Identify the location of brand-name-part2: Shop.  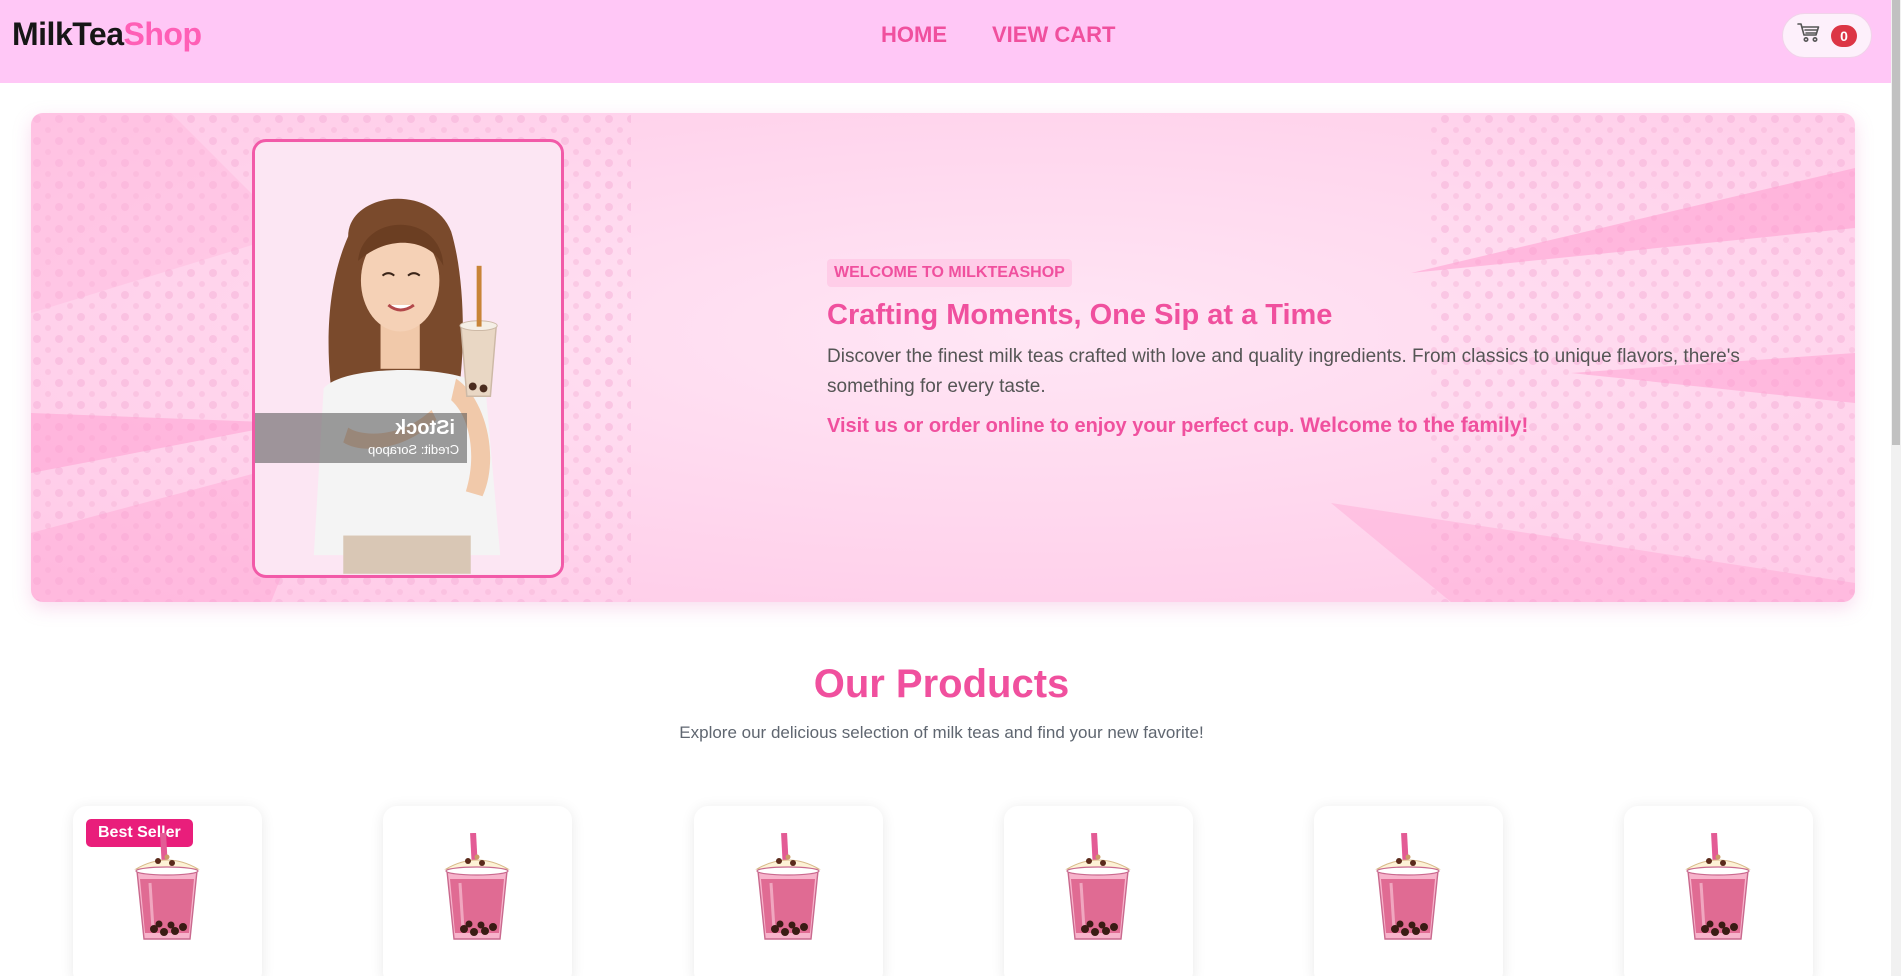
(162, 34).